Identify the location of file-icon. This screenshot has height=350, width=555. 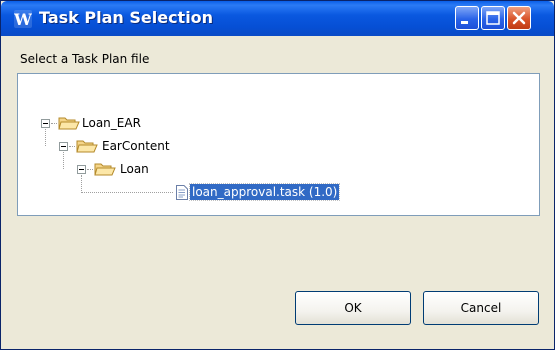
(182, 192).